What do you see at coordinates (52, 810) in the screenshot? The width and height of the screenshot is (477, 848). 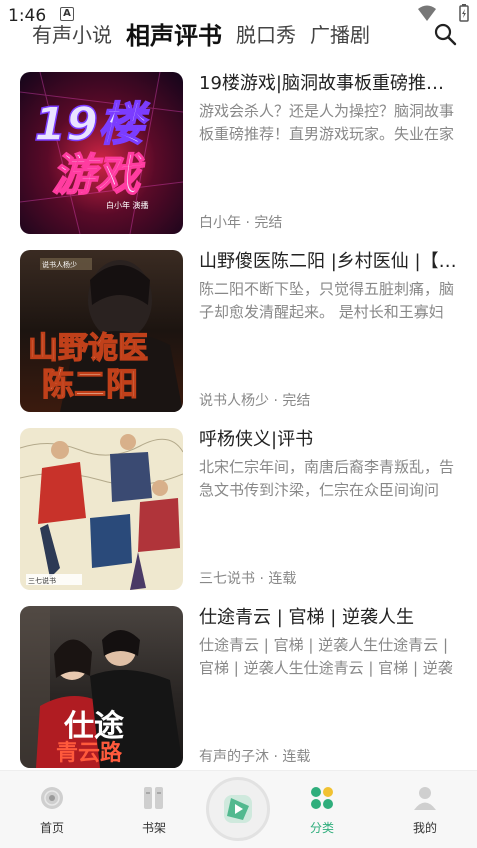 I see `nav-home: 首页` at bounding box center [52, 810].